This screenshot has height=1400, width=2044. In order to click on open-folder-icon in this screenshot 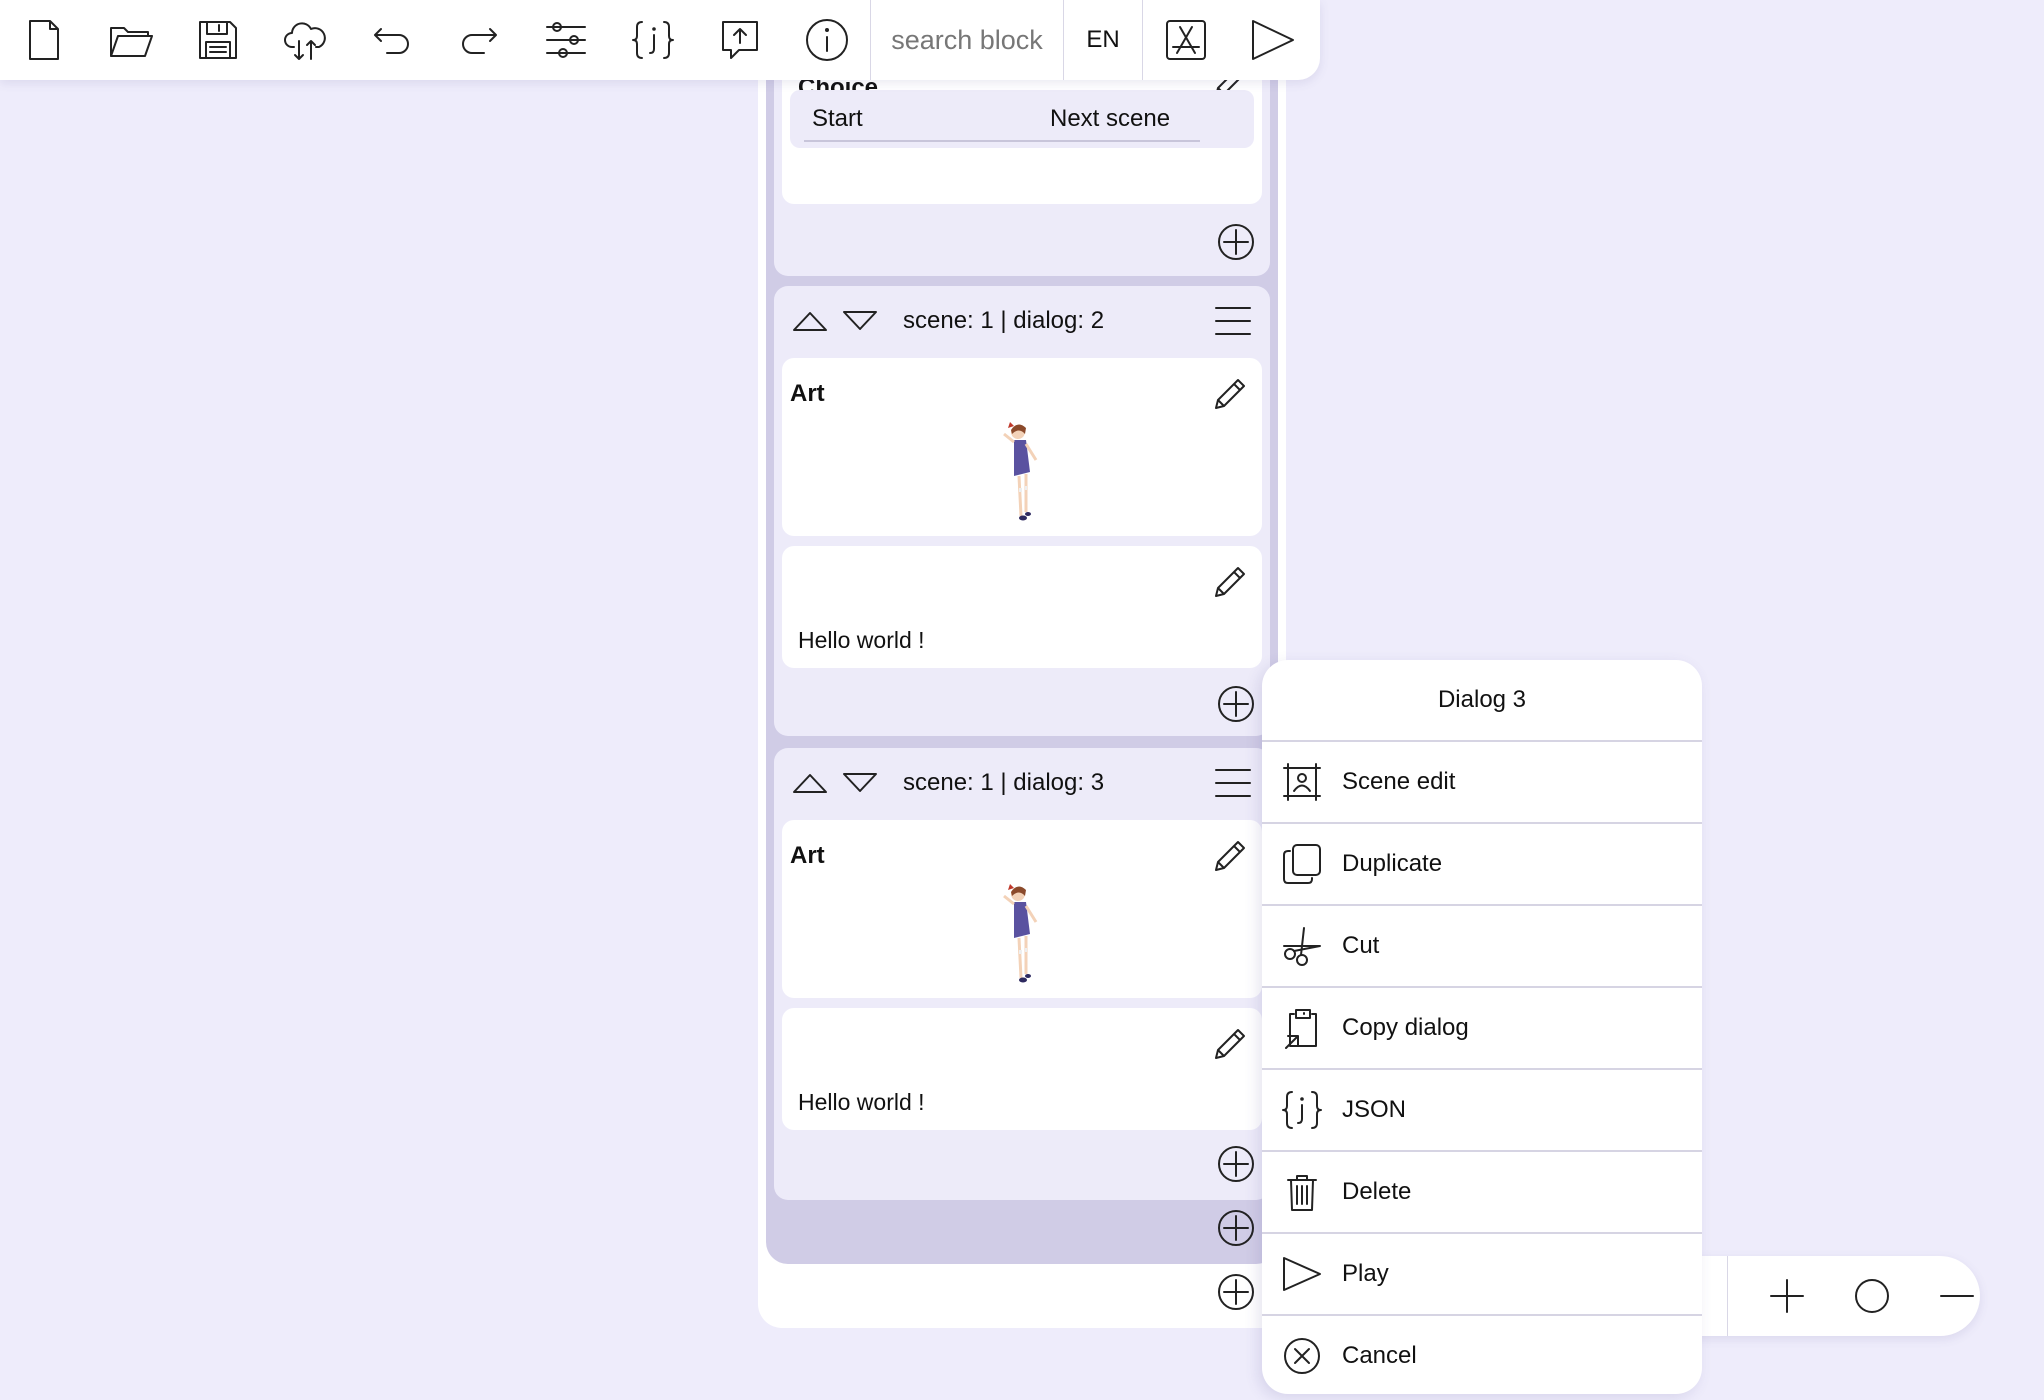, I will do `click(131, 42)`.